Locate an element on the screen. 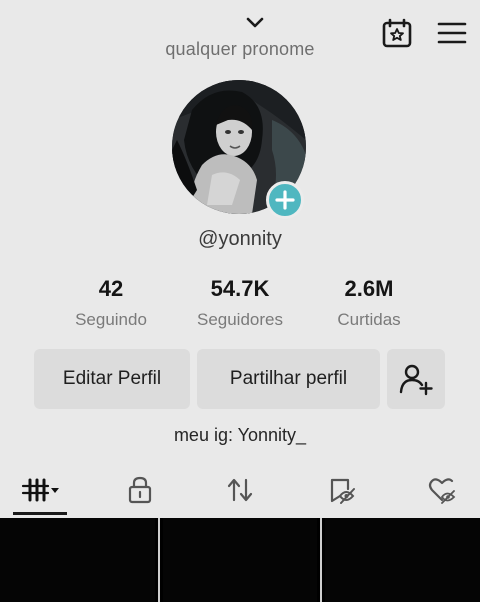 Image resolution: width=480 pixels, height=602 pixels. tab-private is located at coordinates (140, 490).